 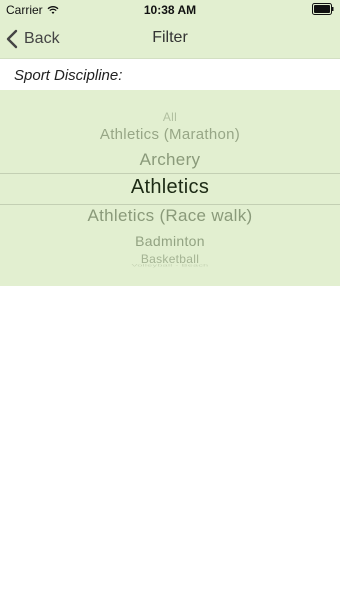 I want to click on status-time: 10:38 AM, so click(x=170, y=10).